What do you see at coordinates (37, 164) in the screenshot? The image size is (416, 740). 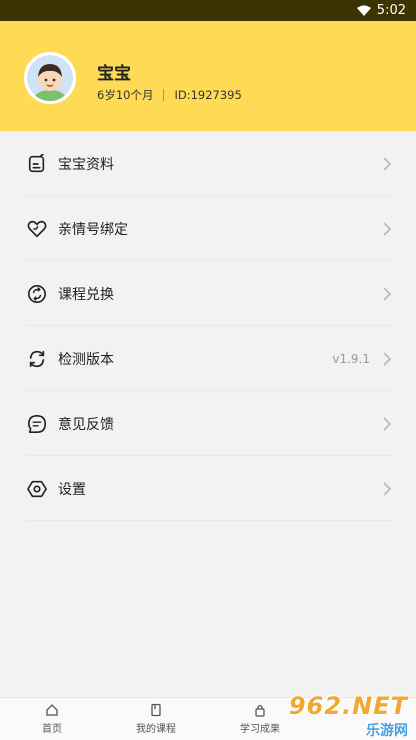 I see `edit-doc-icon` at bounding box center [37, 164].